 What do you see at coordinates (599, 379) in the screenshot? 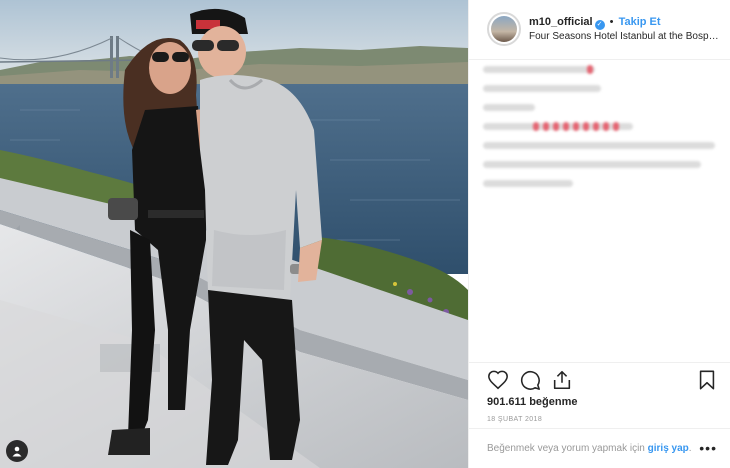
I see `action-bar` at bounding box center [599, 379].